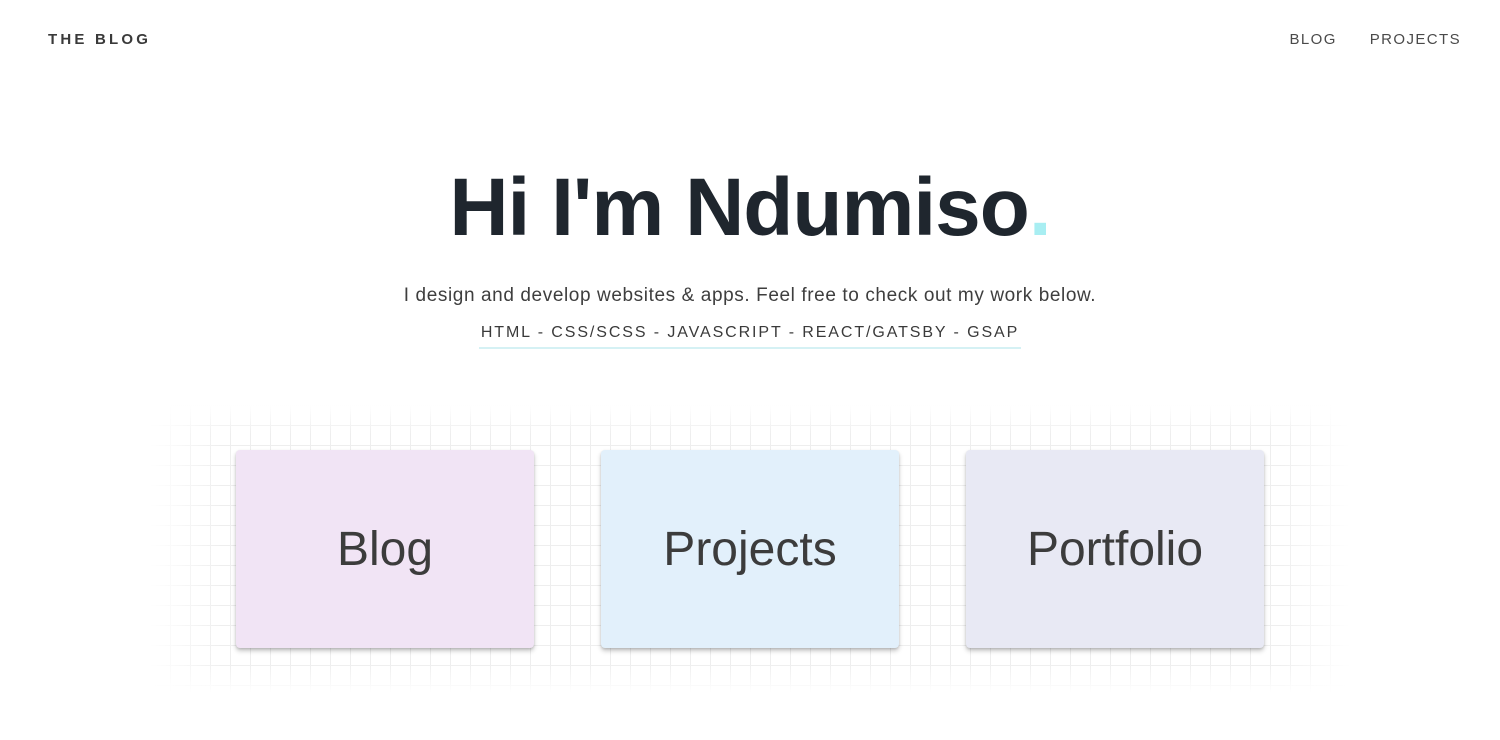 The height and width of the screenshot is (740, 1500). I want to click on hero-section: Hi I'm Ndumiso., so click(750, 208).